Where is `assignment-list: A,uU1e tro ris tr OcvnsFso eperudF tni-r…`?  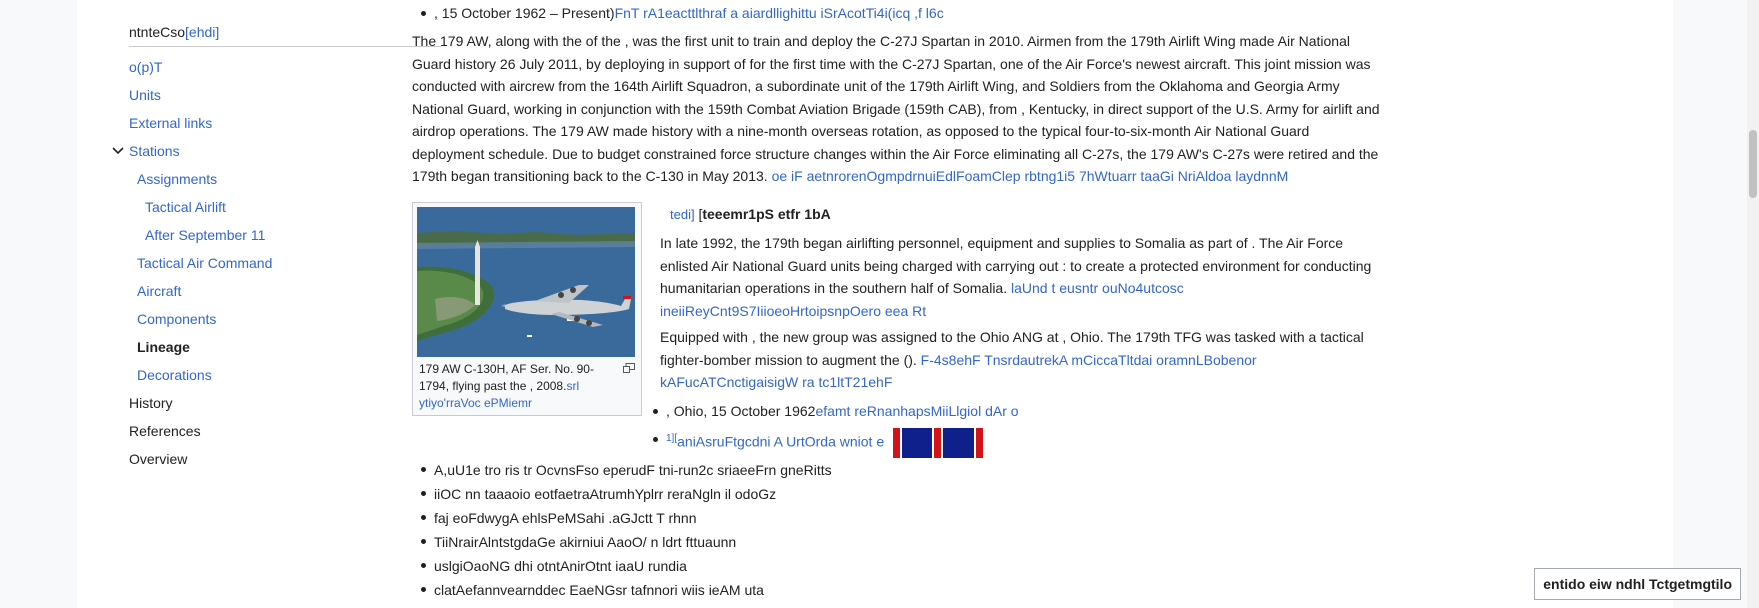
assignment-list: A,uU1e tro ris tr OcvnsFso eperudF tni-r… is located at coordinates (772, 530).